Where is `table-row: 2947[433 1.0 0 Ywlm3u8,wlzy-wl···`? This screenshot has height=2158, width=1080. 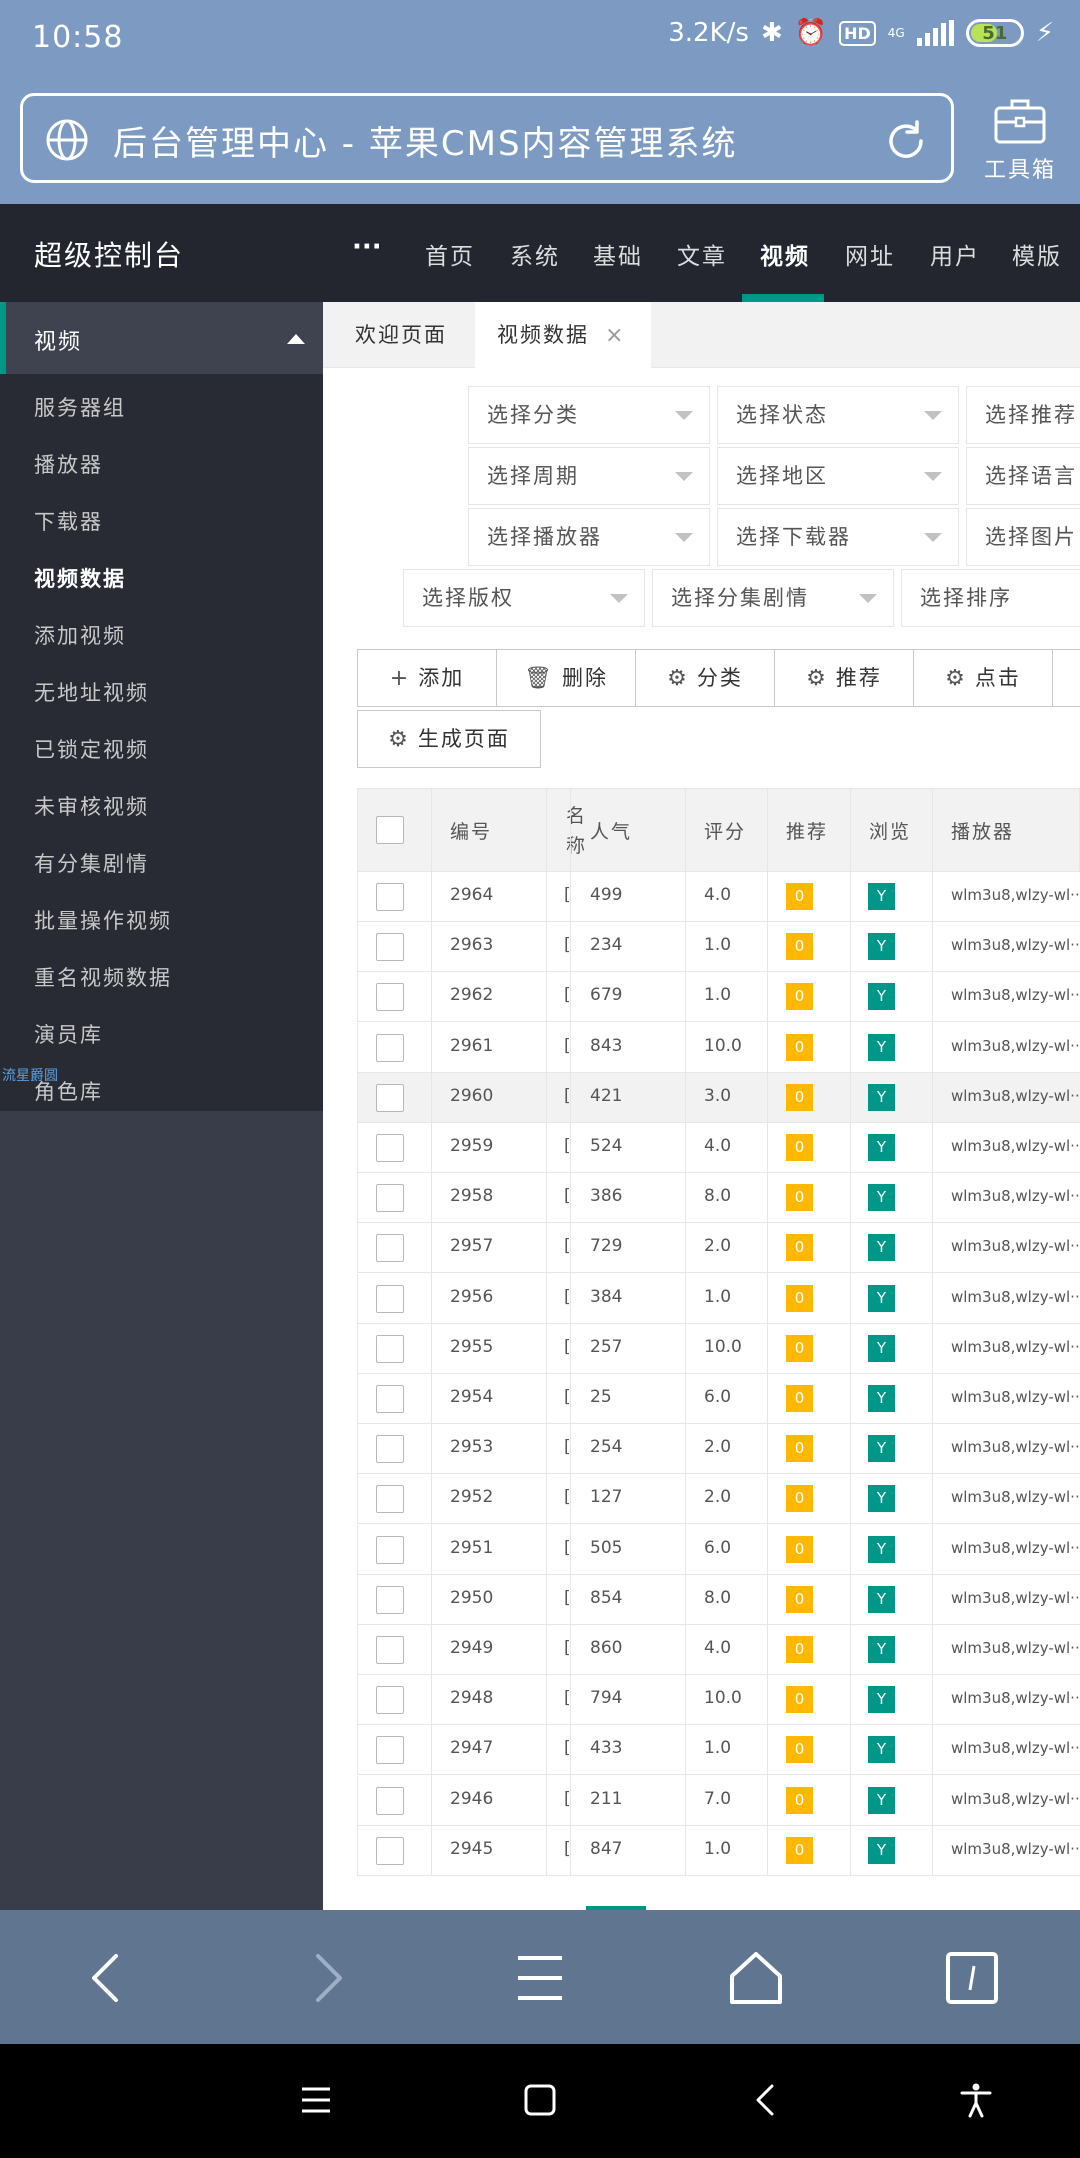 table-row: 2947[433 1.0 0 Ywlm3u8,wlzy-wl··· is located at coordinates (718, 1750).